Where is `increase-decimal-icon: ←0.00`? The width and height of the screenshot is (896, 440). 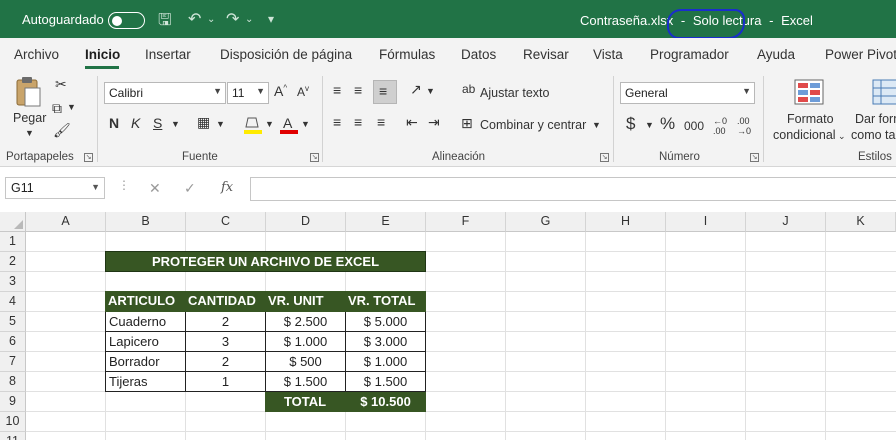 increase-decimal-icon: ←0.00 is located at coordinates (720, 126).